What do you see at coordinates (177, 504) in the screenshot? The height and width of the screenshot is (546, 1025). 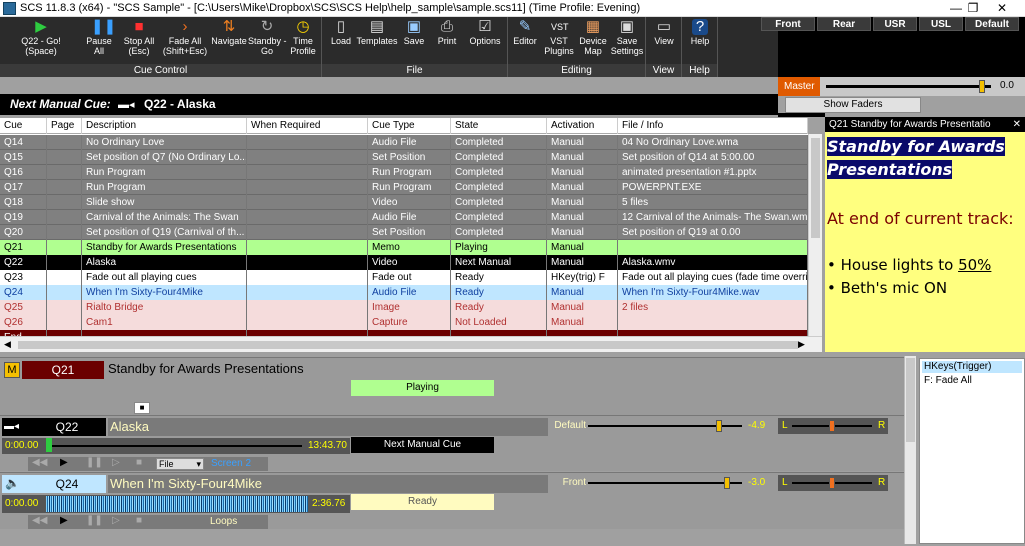 I see `waveform` at bounding box center [177, 504].